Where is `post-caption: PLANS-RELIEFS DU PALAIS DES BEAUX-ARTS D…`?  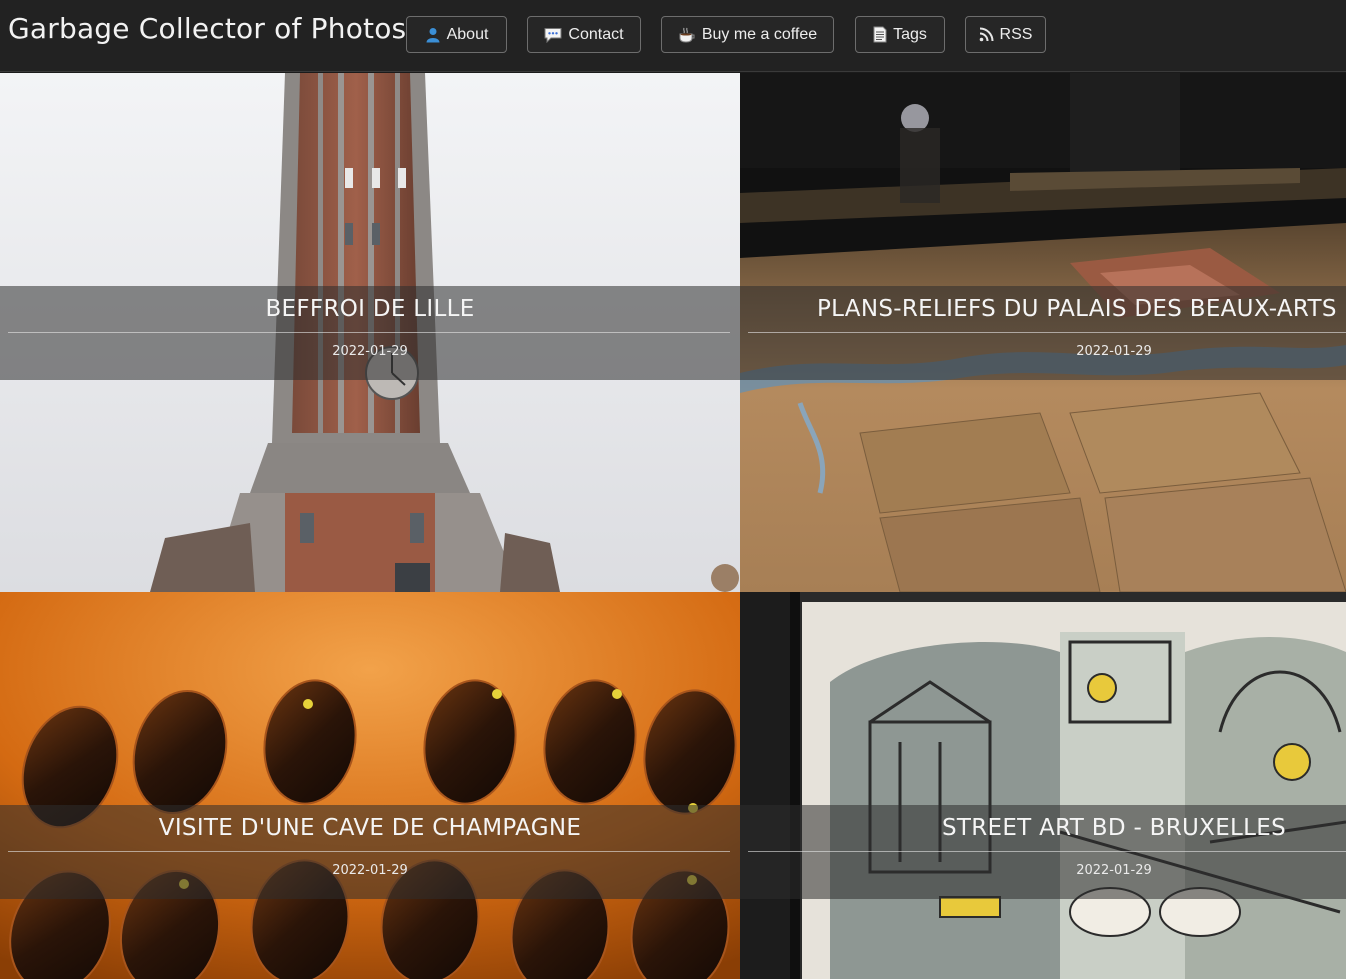
post-caption: PLANS-RELIEFS DU PALAIS DES BEAUX-ARTS D… is located at coordinates (1043, 333).